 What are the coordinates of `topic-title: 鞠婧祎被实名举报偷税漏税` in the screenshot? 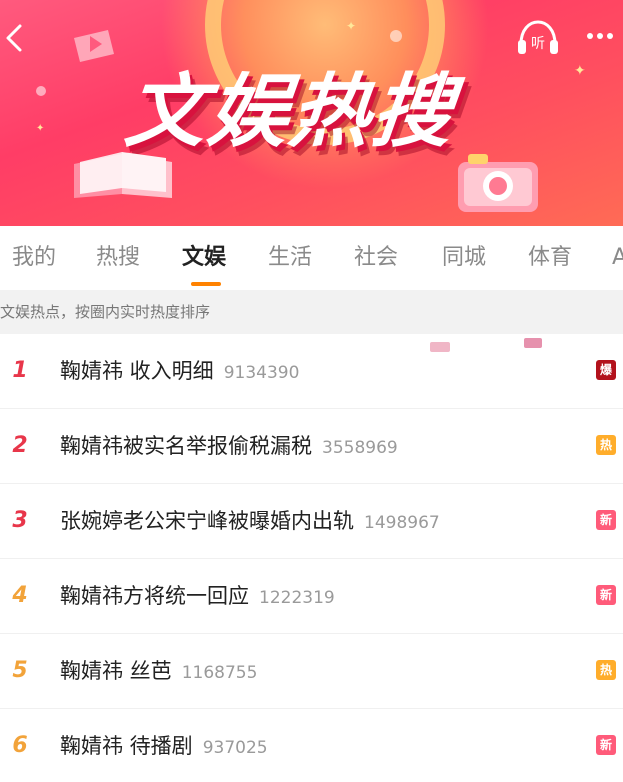 It's located at (186, 446).